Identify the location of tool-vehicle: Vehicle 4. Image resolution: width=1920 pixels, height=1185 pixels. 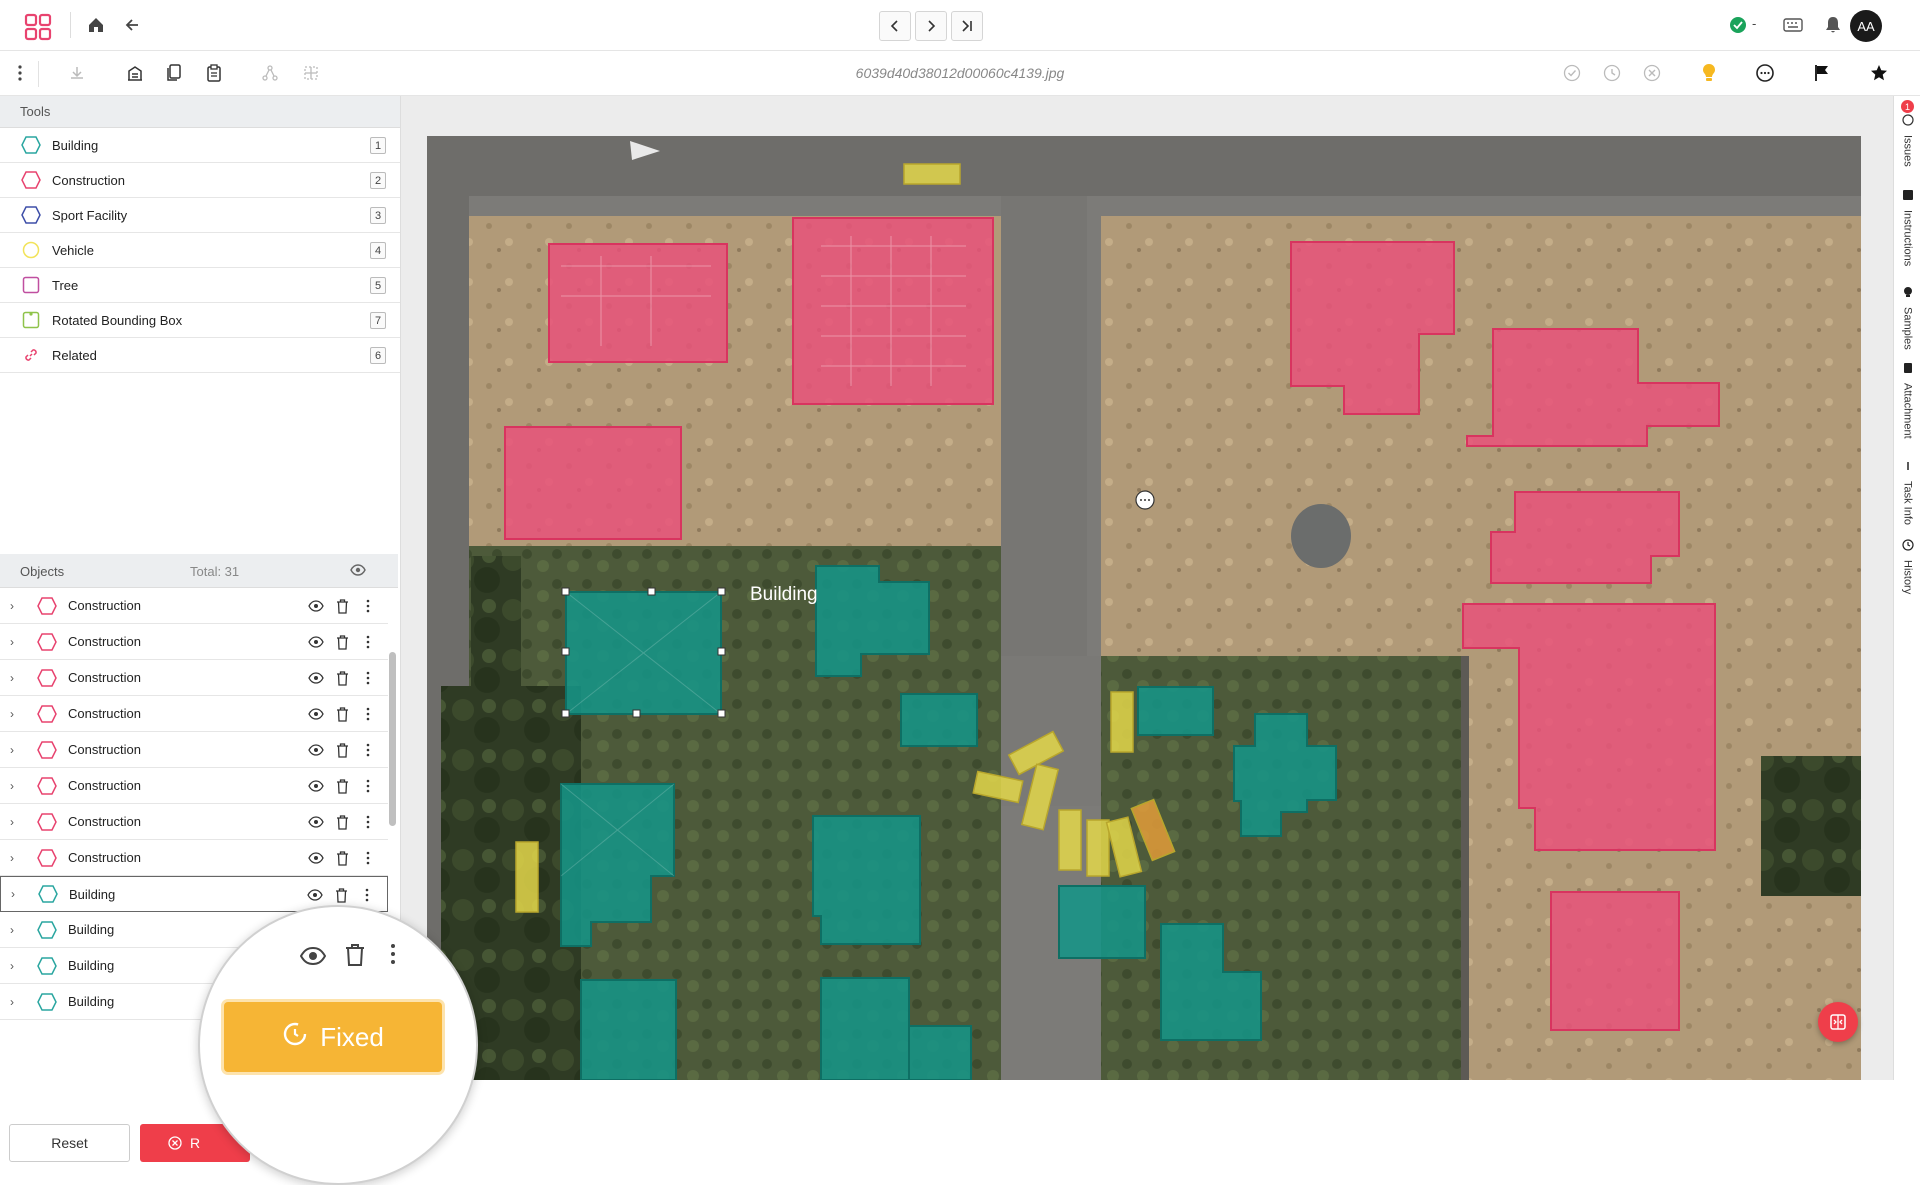
(200, 250).